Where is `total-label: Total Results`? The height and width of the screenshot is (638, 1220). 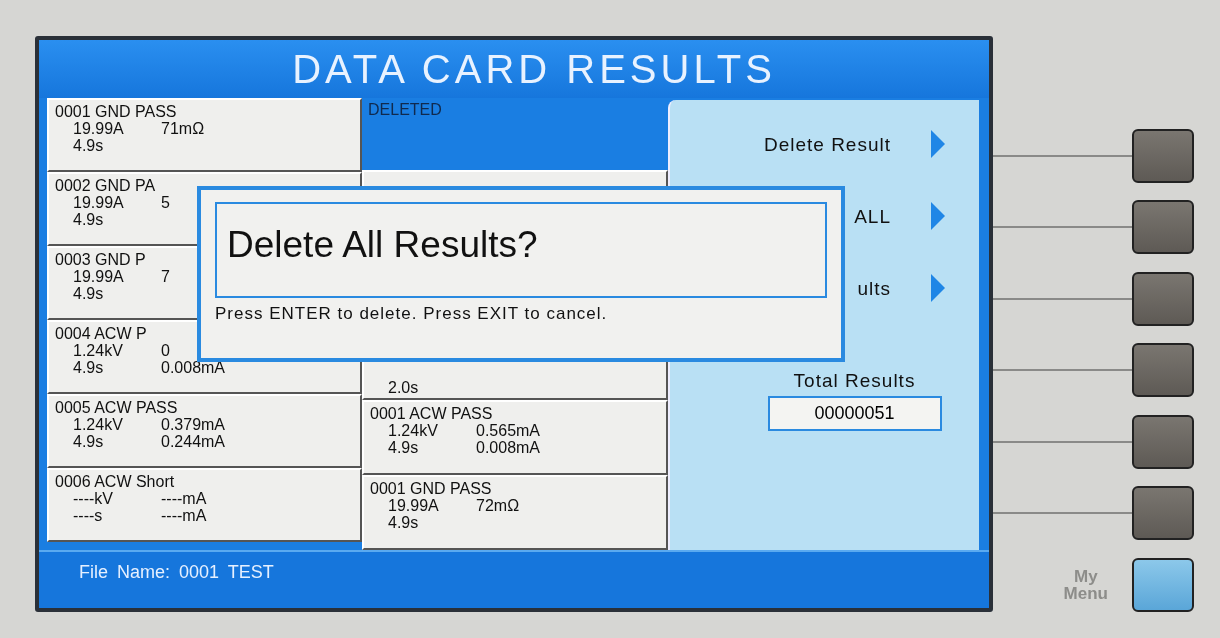 total-label: Total Results is located at coordinates (854, 381).